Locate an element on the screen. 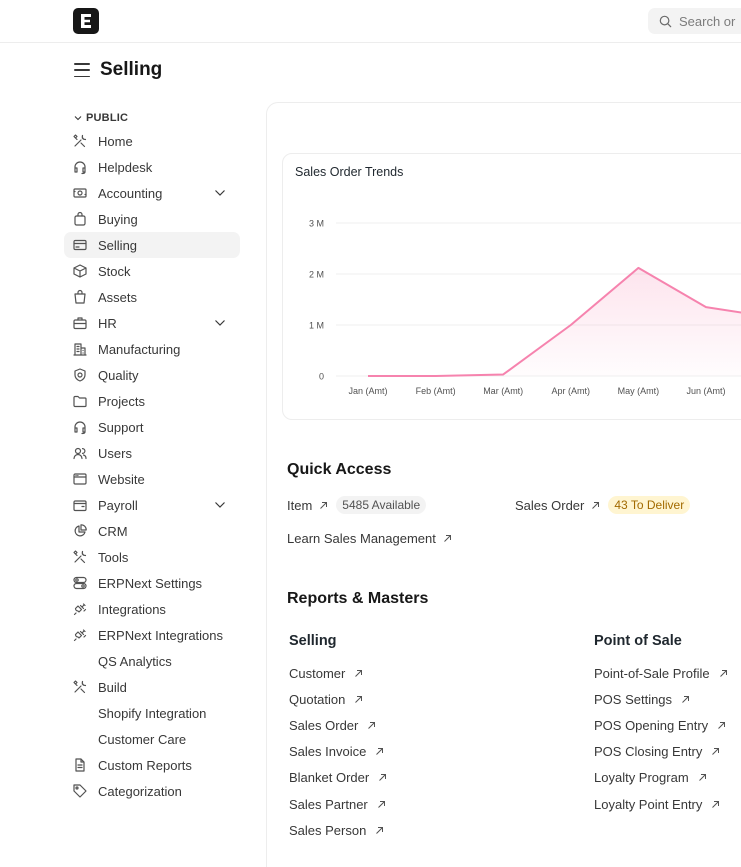  sidebar-item-crm: CRM is located at coordinates (152, 531).